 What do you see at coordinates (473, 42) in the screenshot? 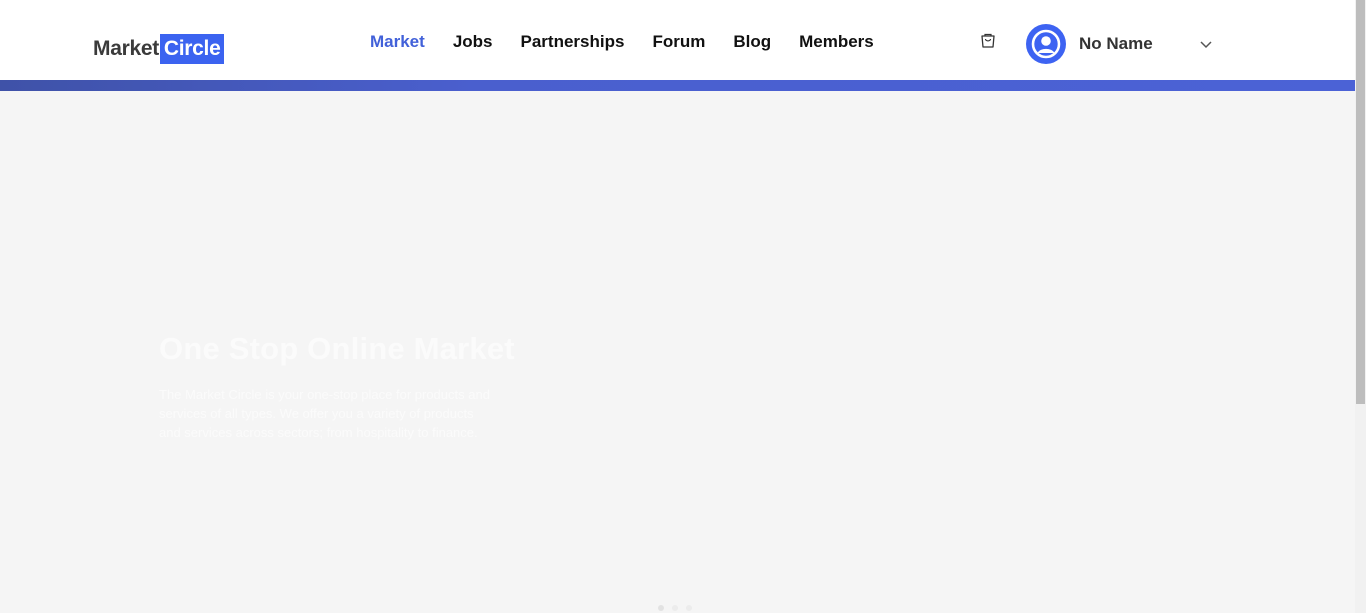
I see `nav-item-jobs: Jobs` at bounding box center [473, 42].